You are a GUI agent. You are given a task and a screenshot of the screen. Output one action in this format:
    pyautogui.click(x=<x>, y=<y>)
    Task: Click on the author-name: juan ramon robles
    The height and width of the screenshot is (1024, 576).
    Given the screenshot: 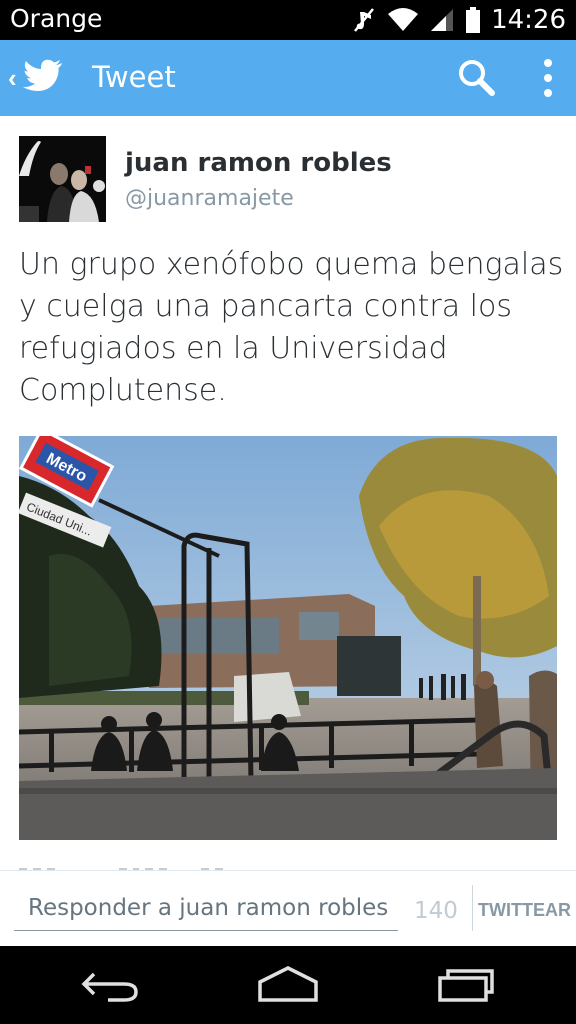 What is the action you would take?
    pyautogui.click(x=258, y=163)
    